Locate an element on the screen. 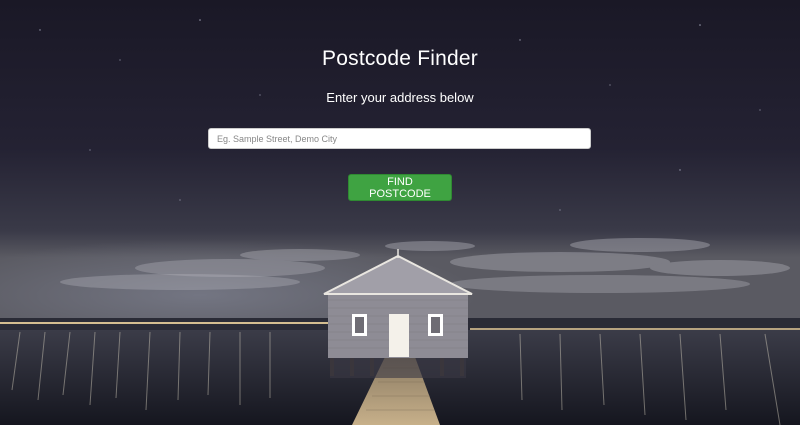 Image resolution: width=800 pixels, height=425 pixels. page-subtitle: Enter your address below is located at coordinates (400, 97).